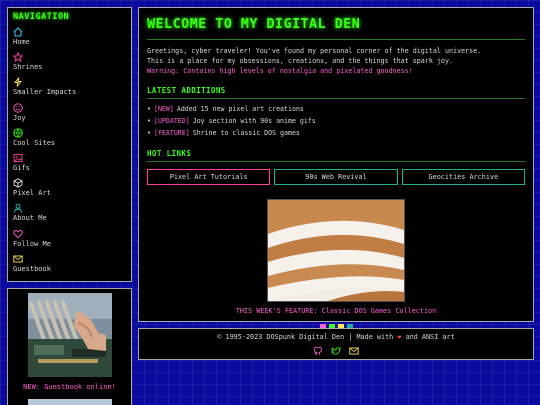  Describe the element at coordinates (69, 140) in the screenshot. I see `sidebar-item-cool-sites: Cool Sites` at that location.